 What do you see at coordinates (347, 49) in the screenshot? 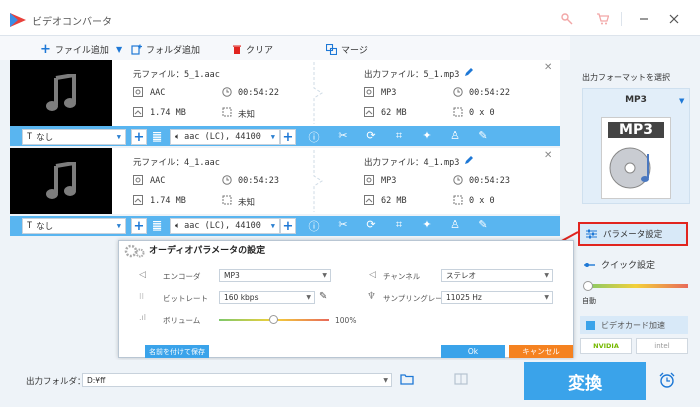
I see `merge-button: マージ` at bounding box center [347, 49].